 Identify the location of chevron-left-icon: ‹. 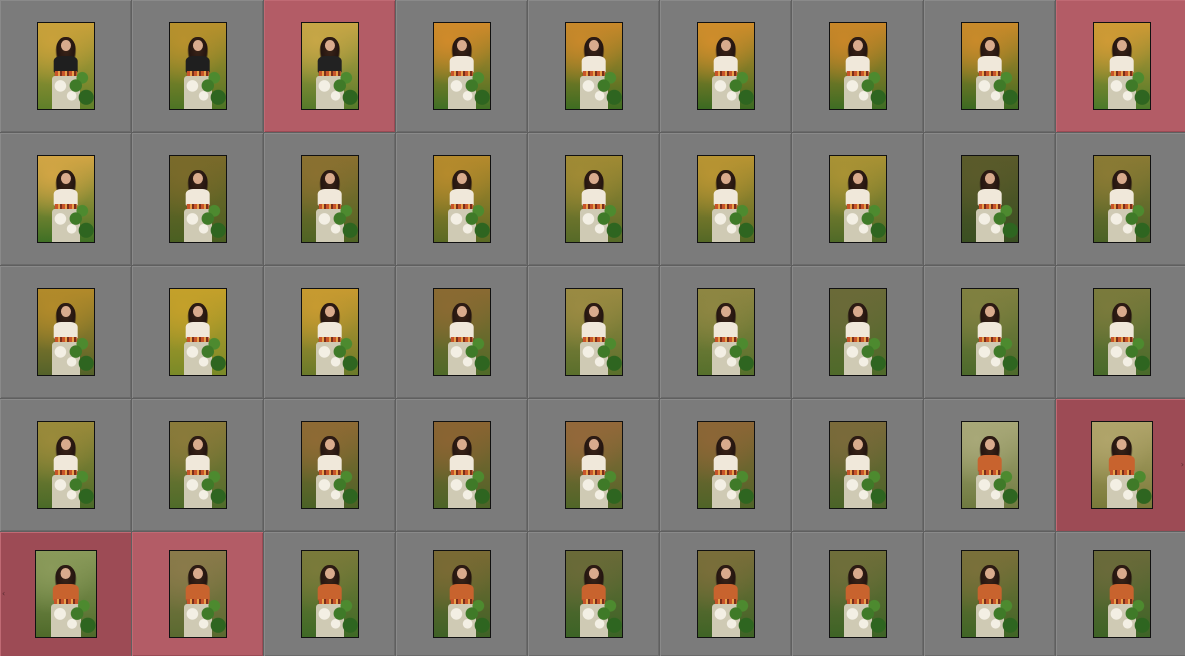
(3, 594).